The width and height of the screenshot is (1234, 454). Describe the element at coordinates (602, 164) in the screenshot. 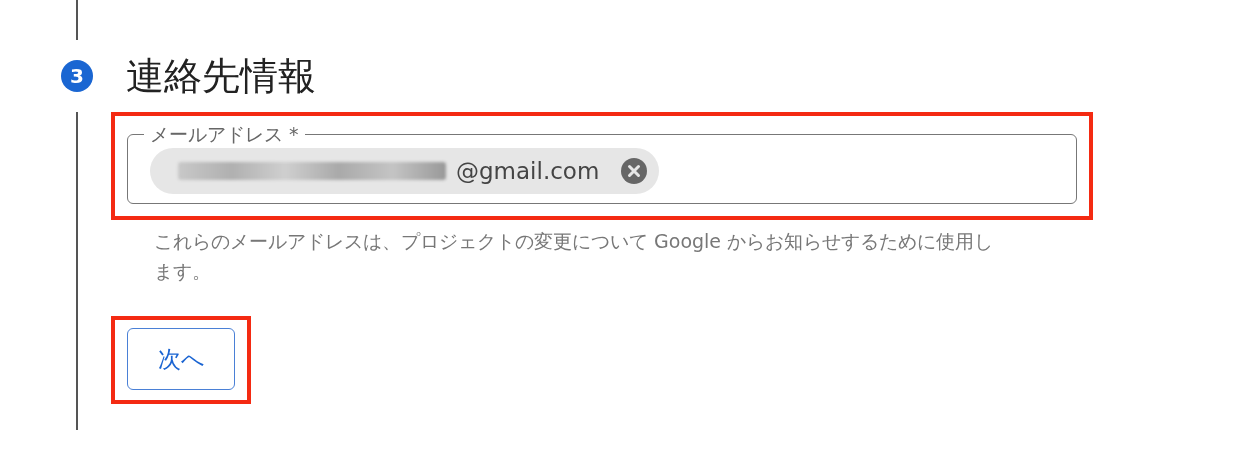

I see `email-field: メールアドレス * @gmail.com` at that location.